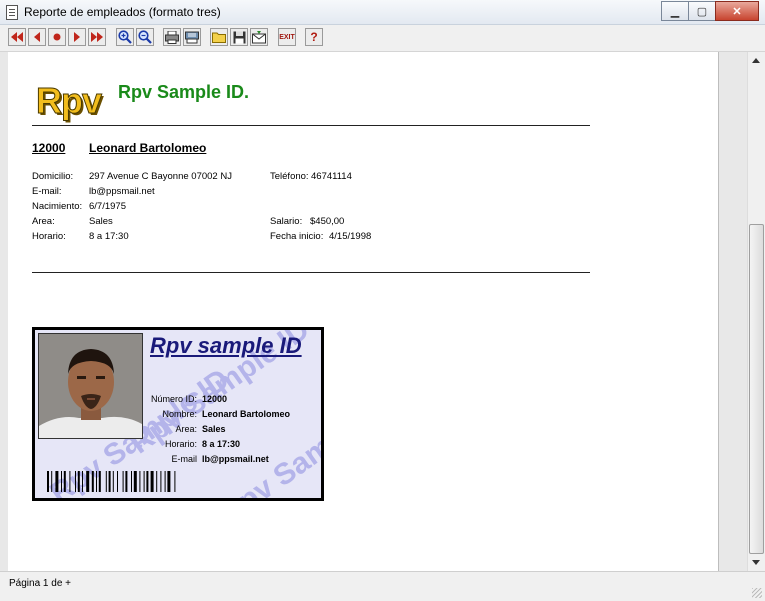 This screenshot has width=765, height=601. What do you see at coordinates (221, 444) in the screenshot?
I see `card-schedule-value: 8 a 17:30` at bounding box center [221, 444].